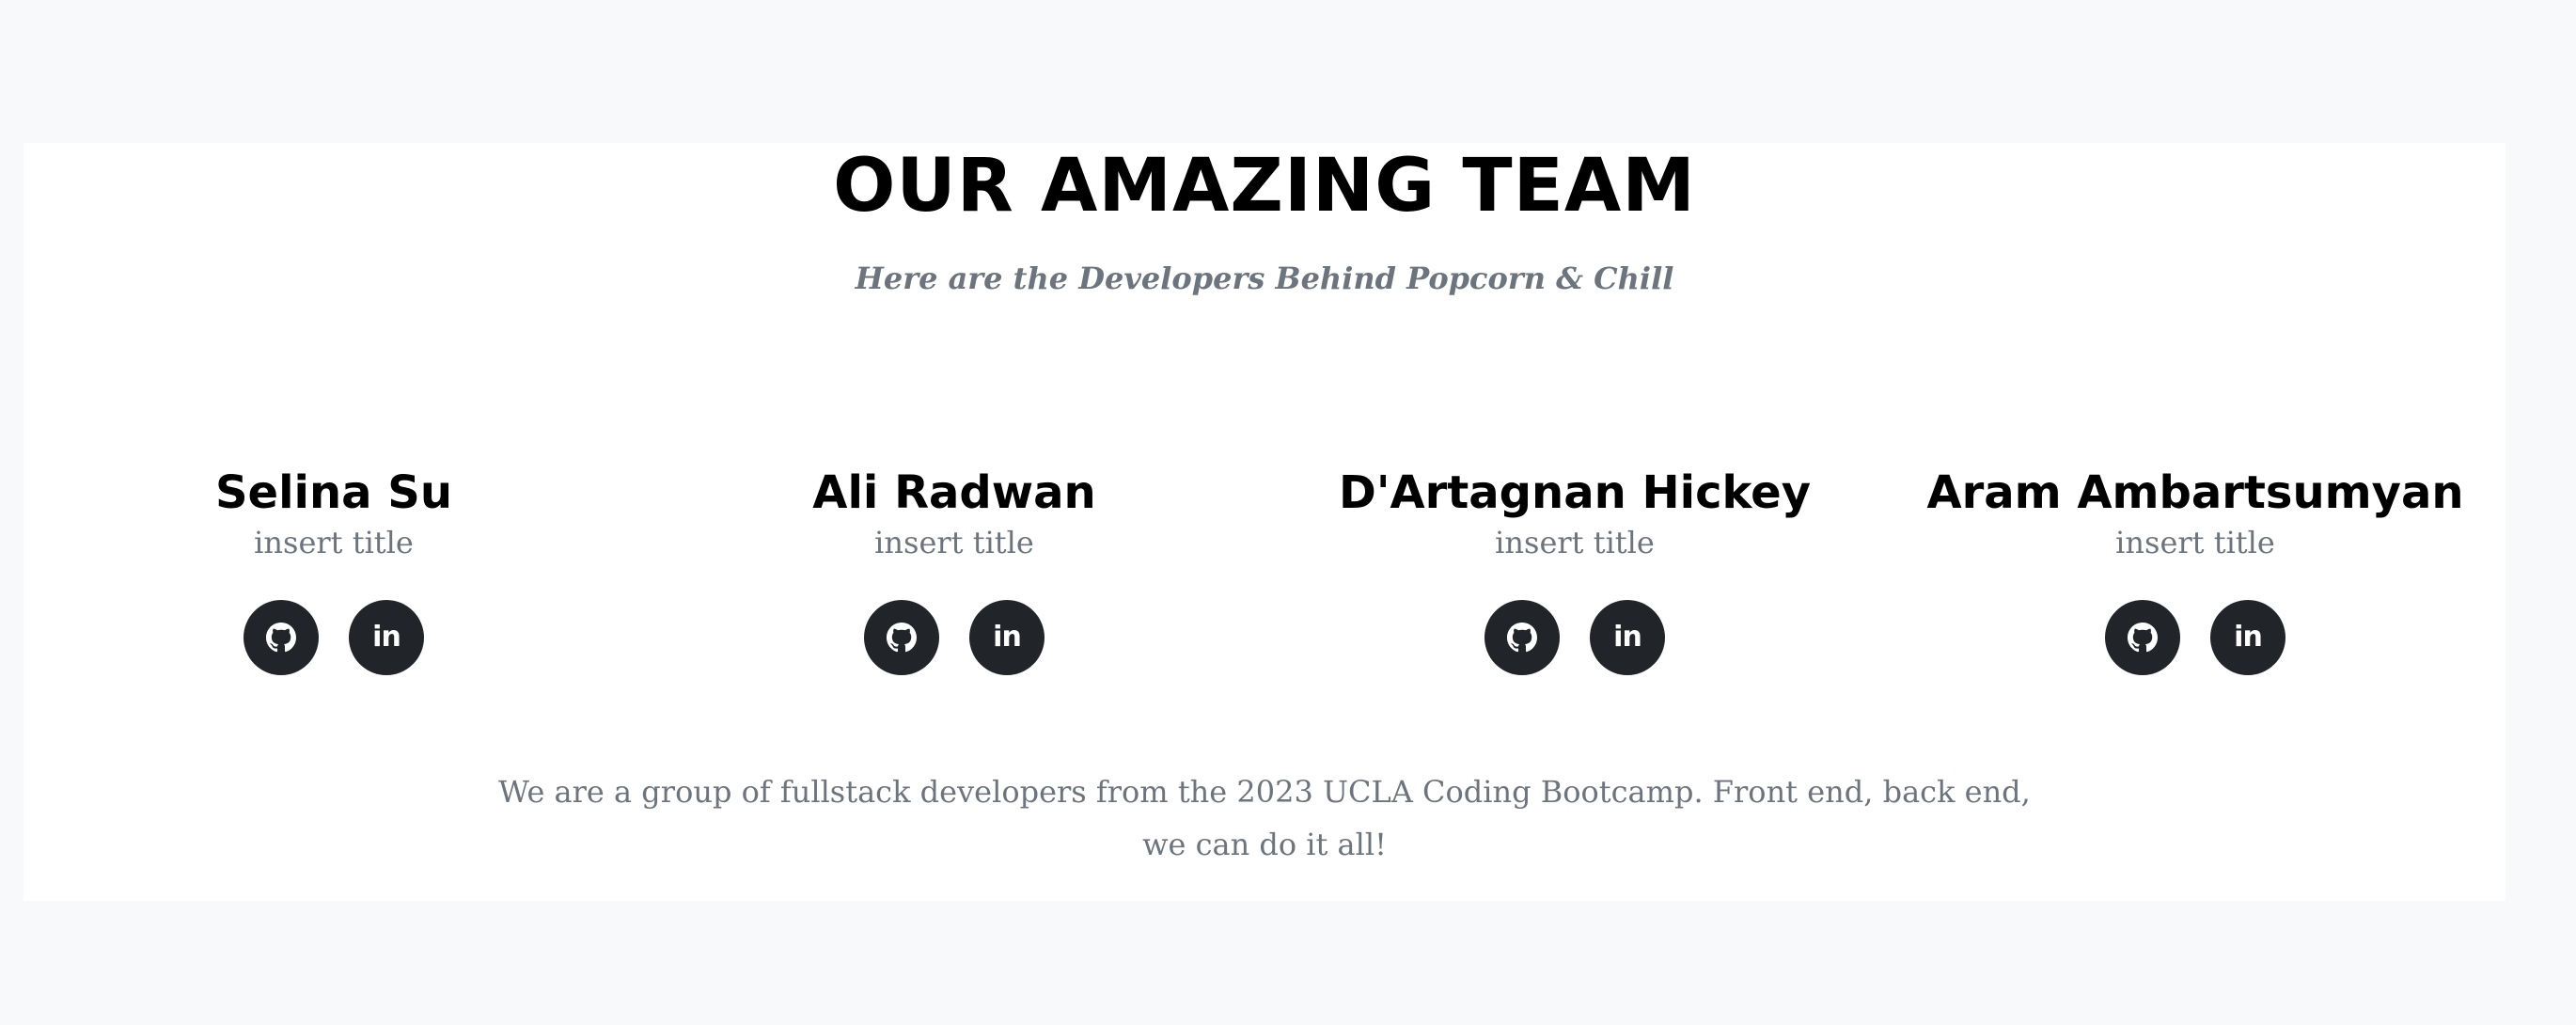 This screenshot has height=1025, width=2576. What do you see at coordinates (2195, 493) in the screenshot?
I see `member-name: Aram Ambartsumyan` at bounding box center [2195, 493].